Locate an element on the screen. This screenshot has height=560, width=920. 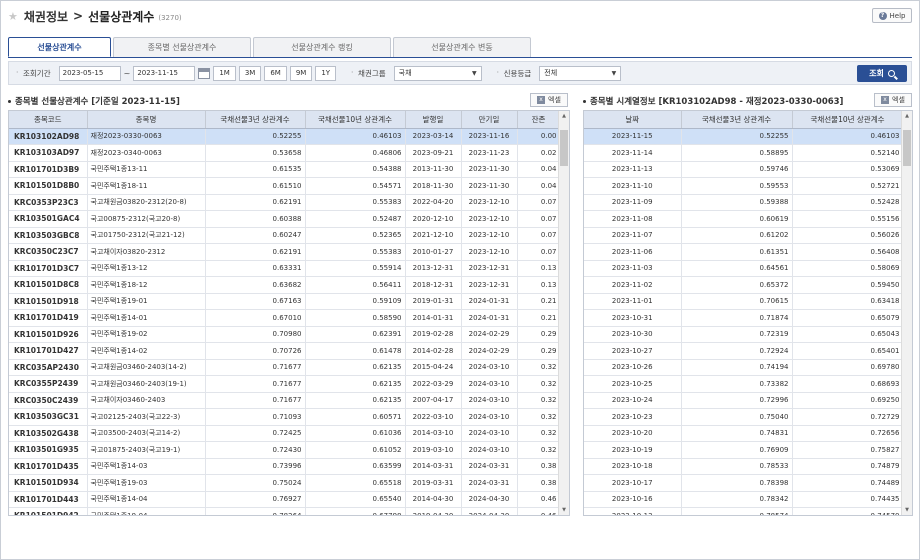
left-column-header: 만기일 is located at coordinates (489, 120).